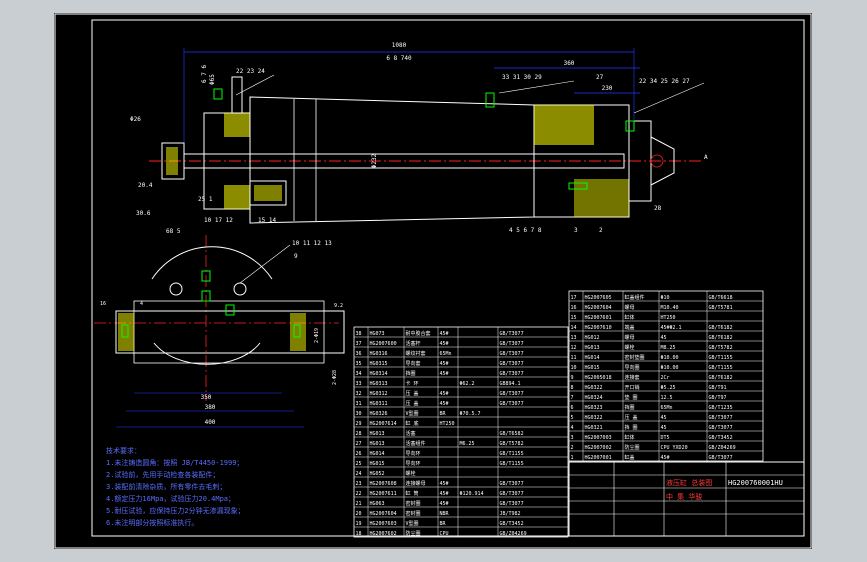 The width and height of the screenshot is (867, 562). I want to click on parts-cell: HG0311, so click(379, 404).